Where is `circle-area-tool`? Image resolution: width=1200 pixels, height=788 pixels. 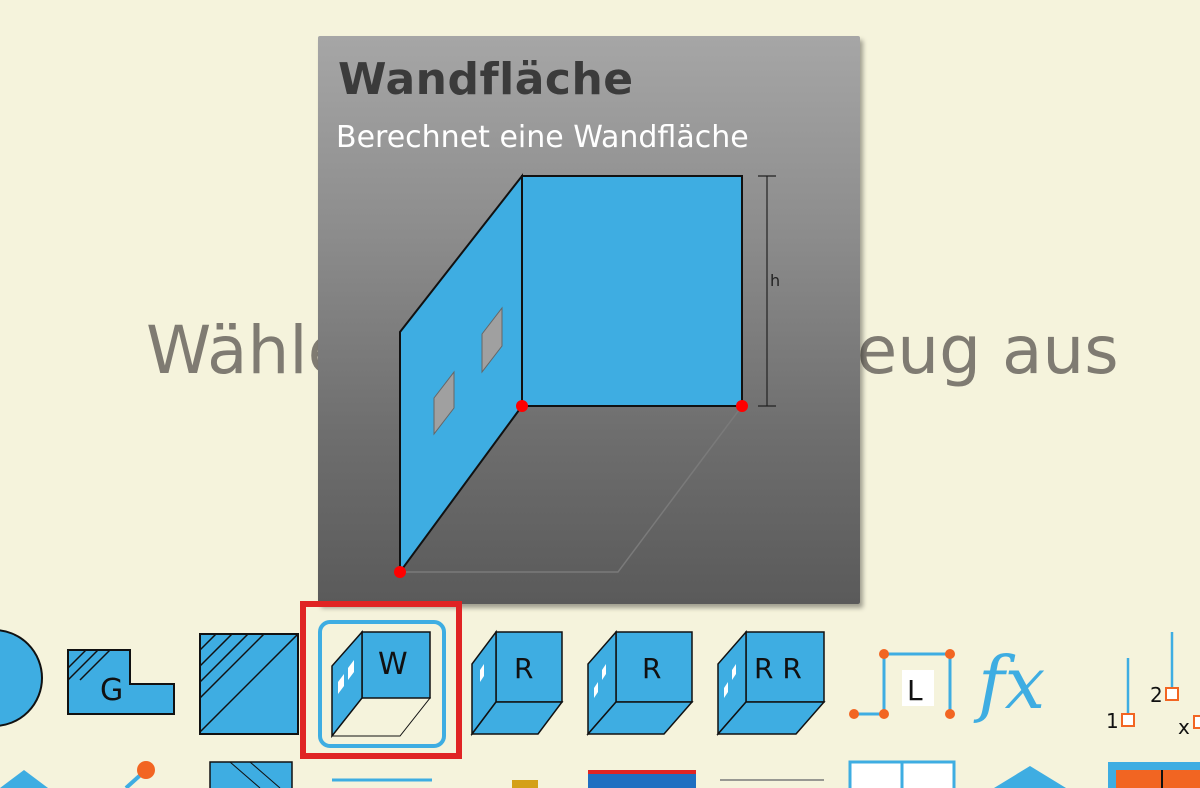
circle-area-tool is located at coordinates (25, 675).